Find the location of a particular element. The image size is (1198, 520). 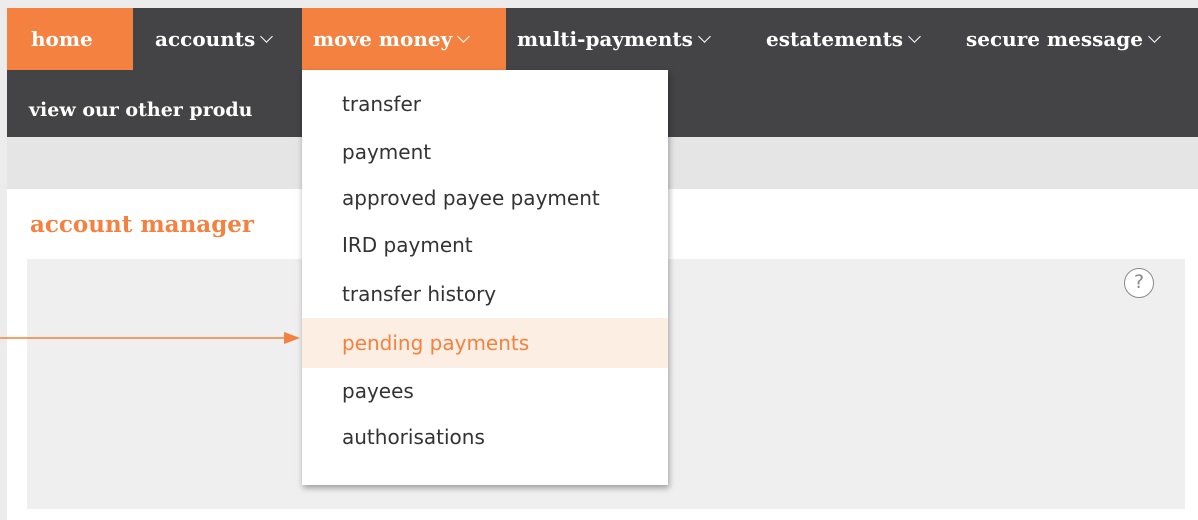

menu-item-ird-payment: IRD payment is located at coordinates (485, 245).